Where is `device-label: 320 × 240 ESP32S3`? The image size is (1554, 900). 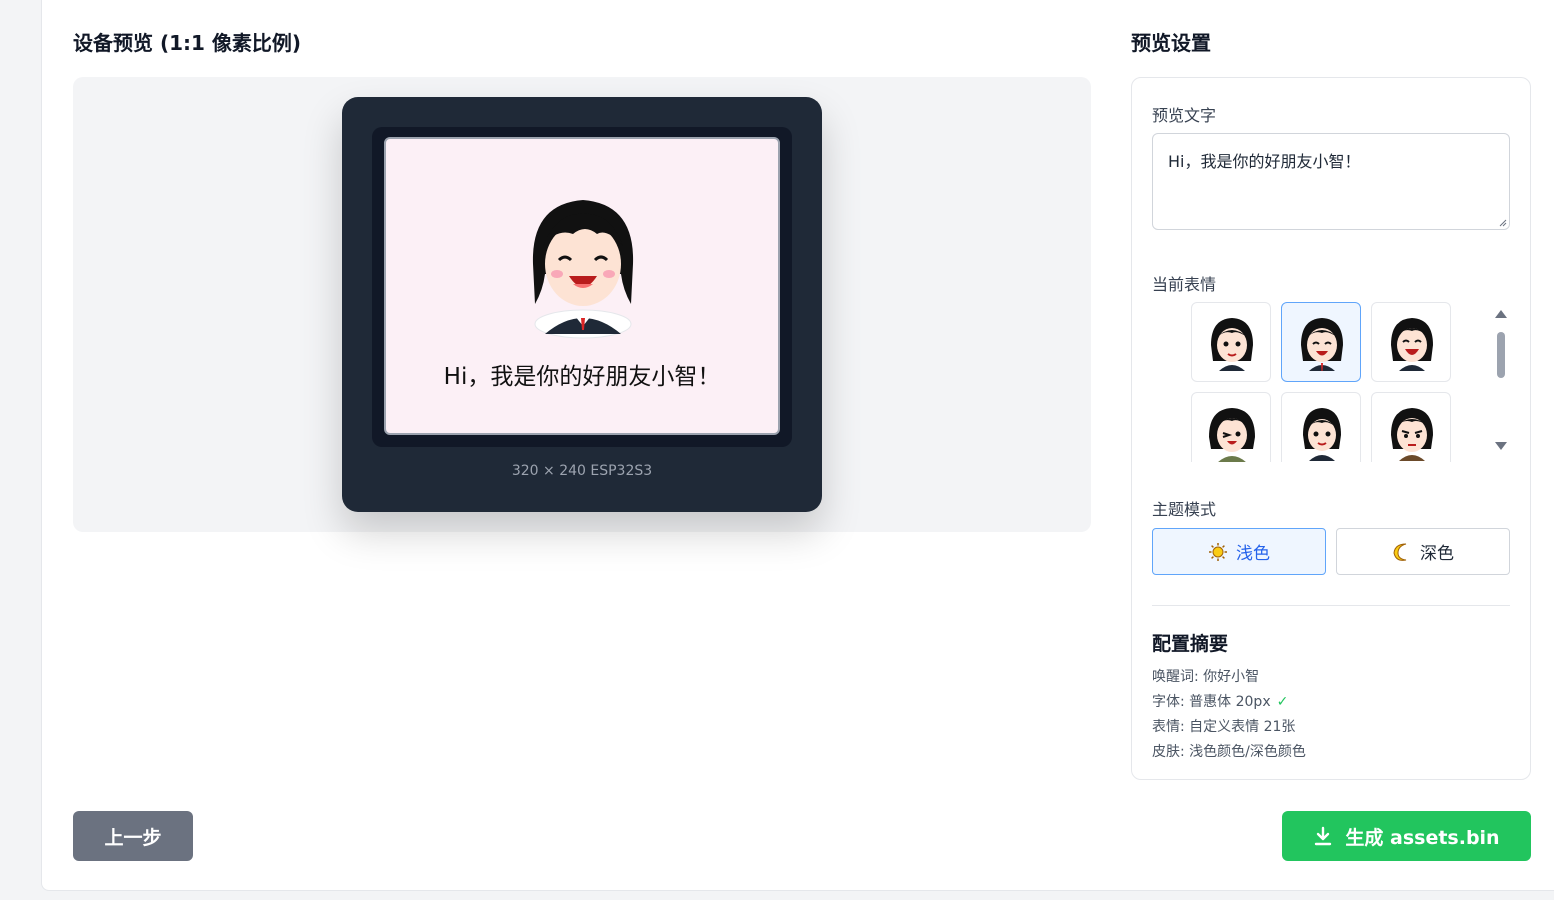 device-label: 320 × 240 ESP32S3 is located at coordinates (582, 471).